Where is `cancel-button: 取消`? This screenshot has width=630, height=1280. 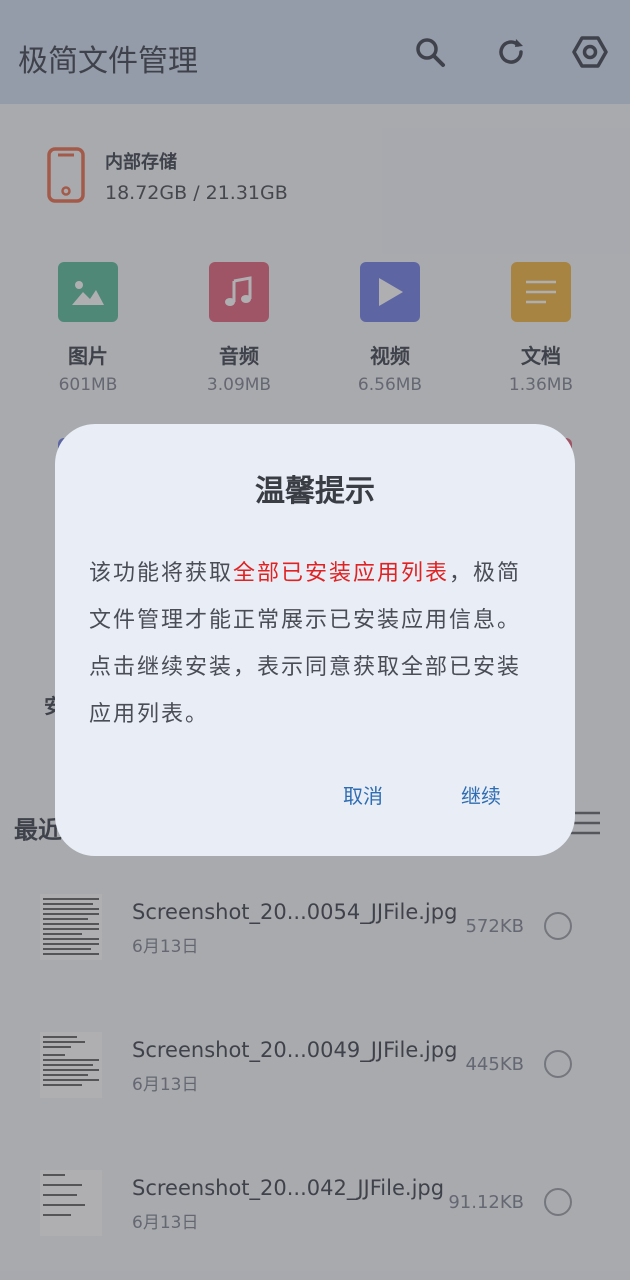
cancel-button: 取消 is located at coordinates (363, 794).